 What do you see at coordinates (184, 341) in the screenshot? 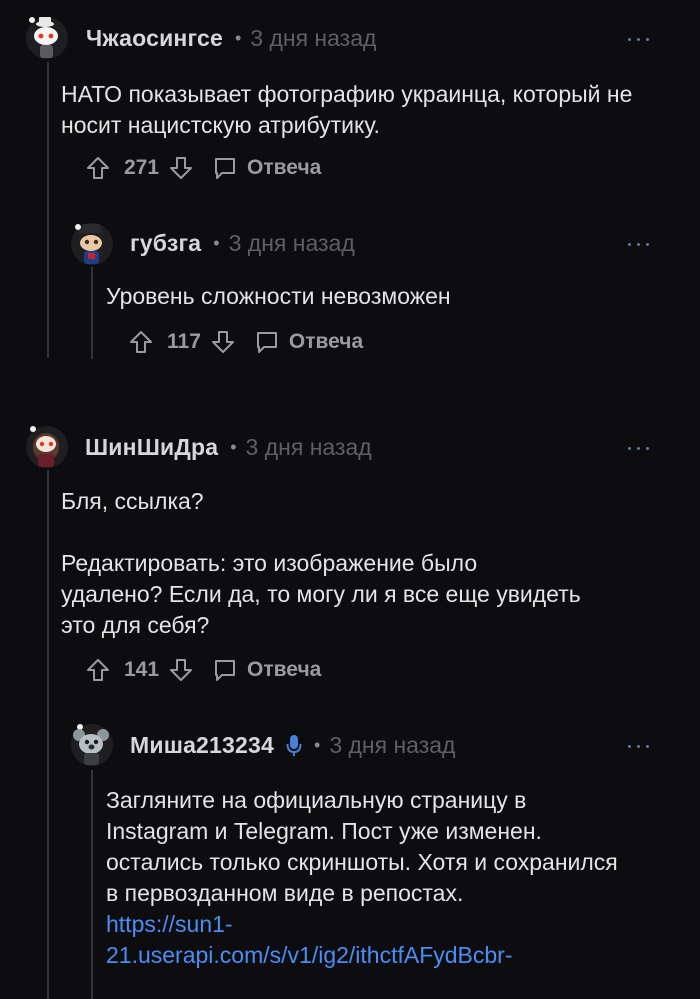
I see `vote-score: 117` at bounding box center [184, 341].